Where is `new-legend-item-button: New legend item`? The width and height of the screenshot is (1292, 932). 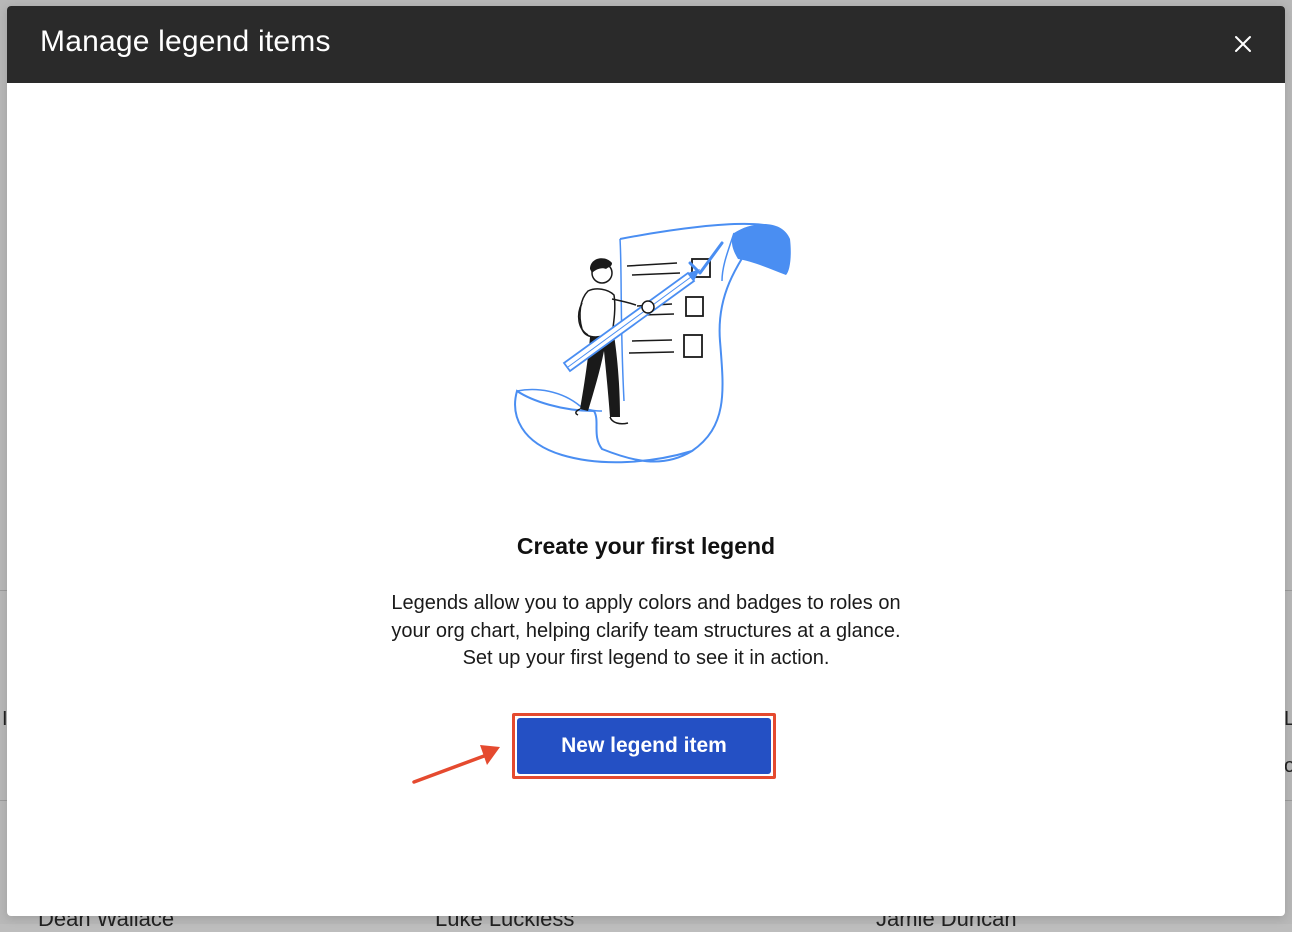
new-legend-item-button: New legend item is located at coordinates (644, 746).